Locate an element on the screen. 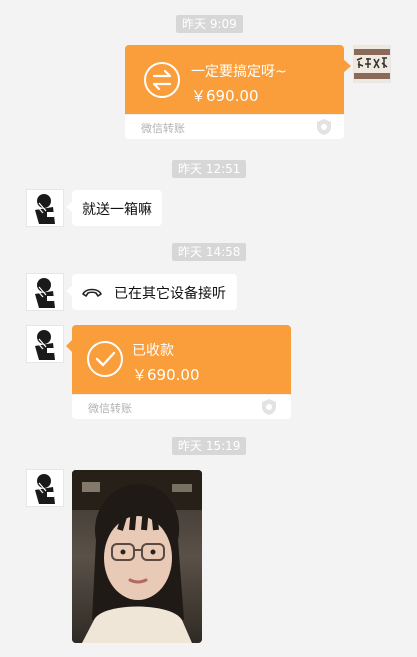  timestamp: 昨天 9:09 is located at coordinates (209, 24).